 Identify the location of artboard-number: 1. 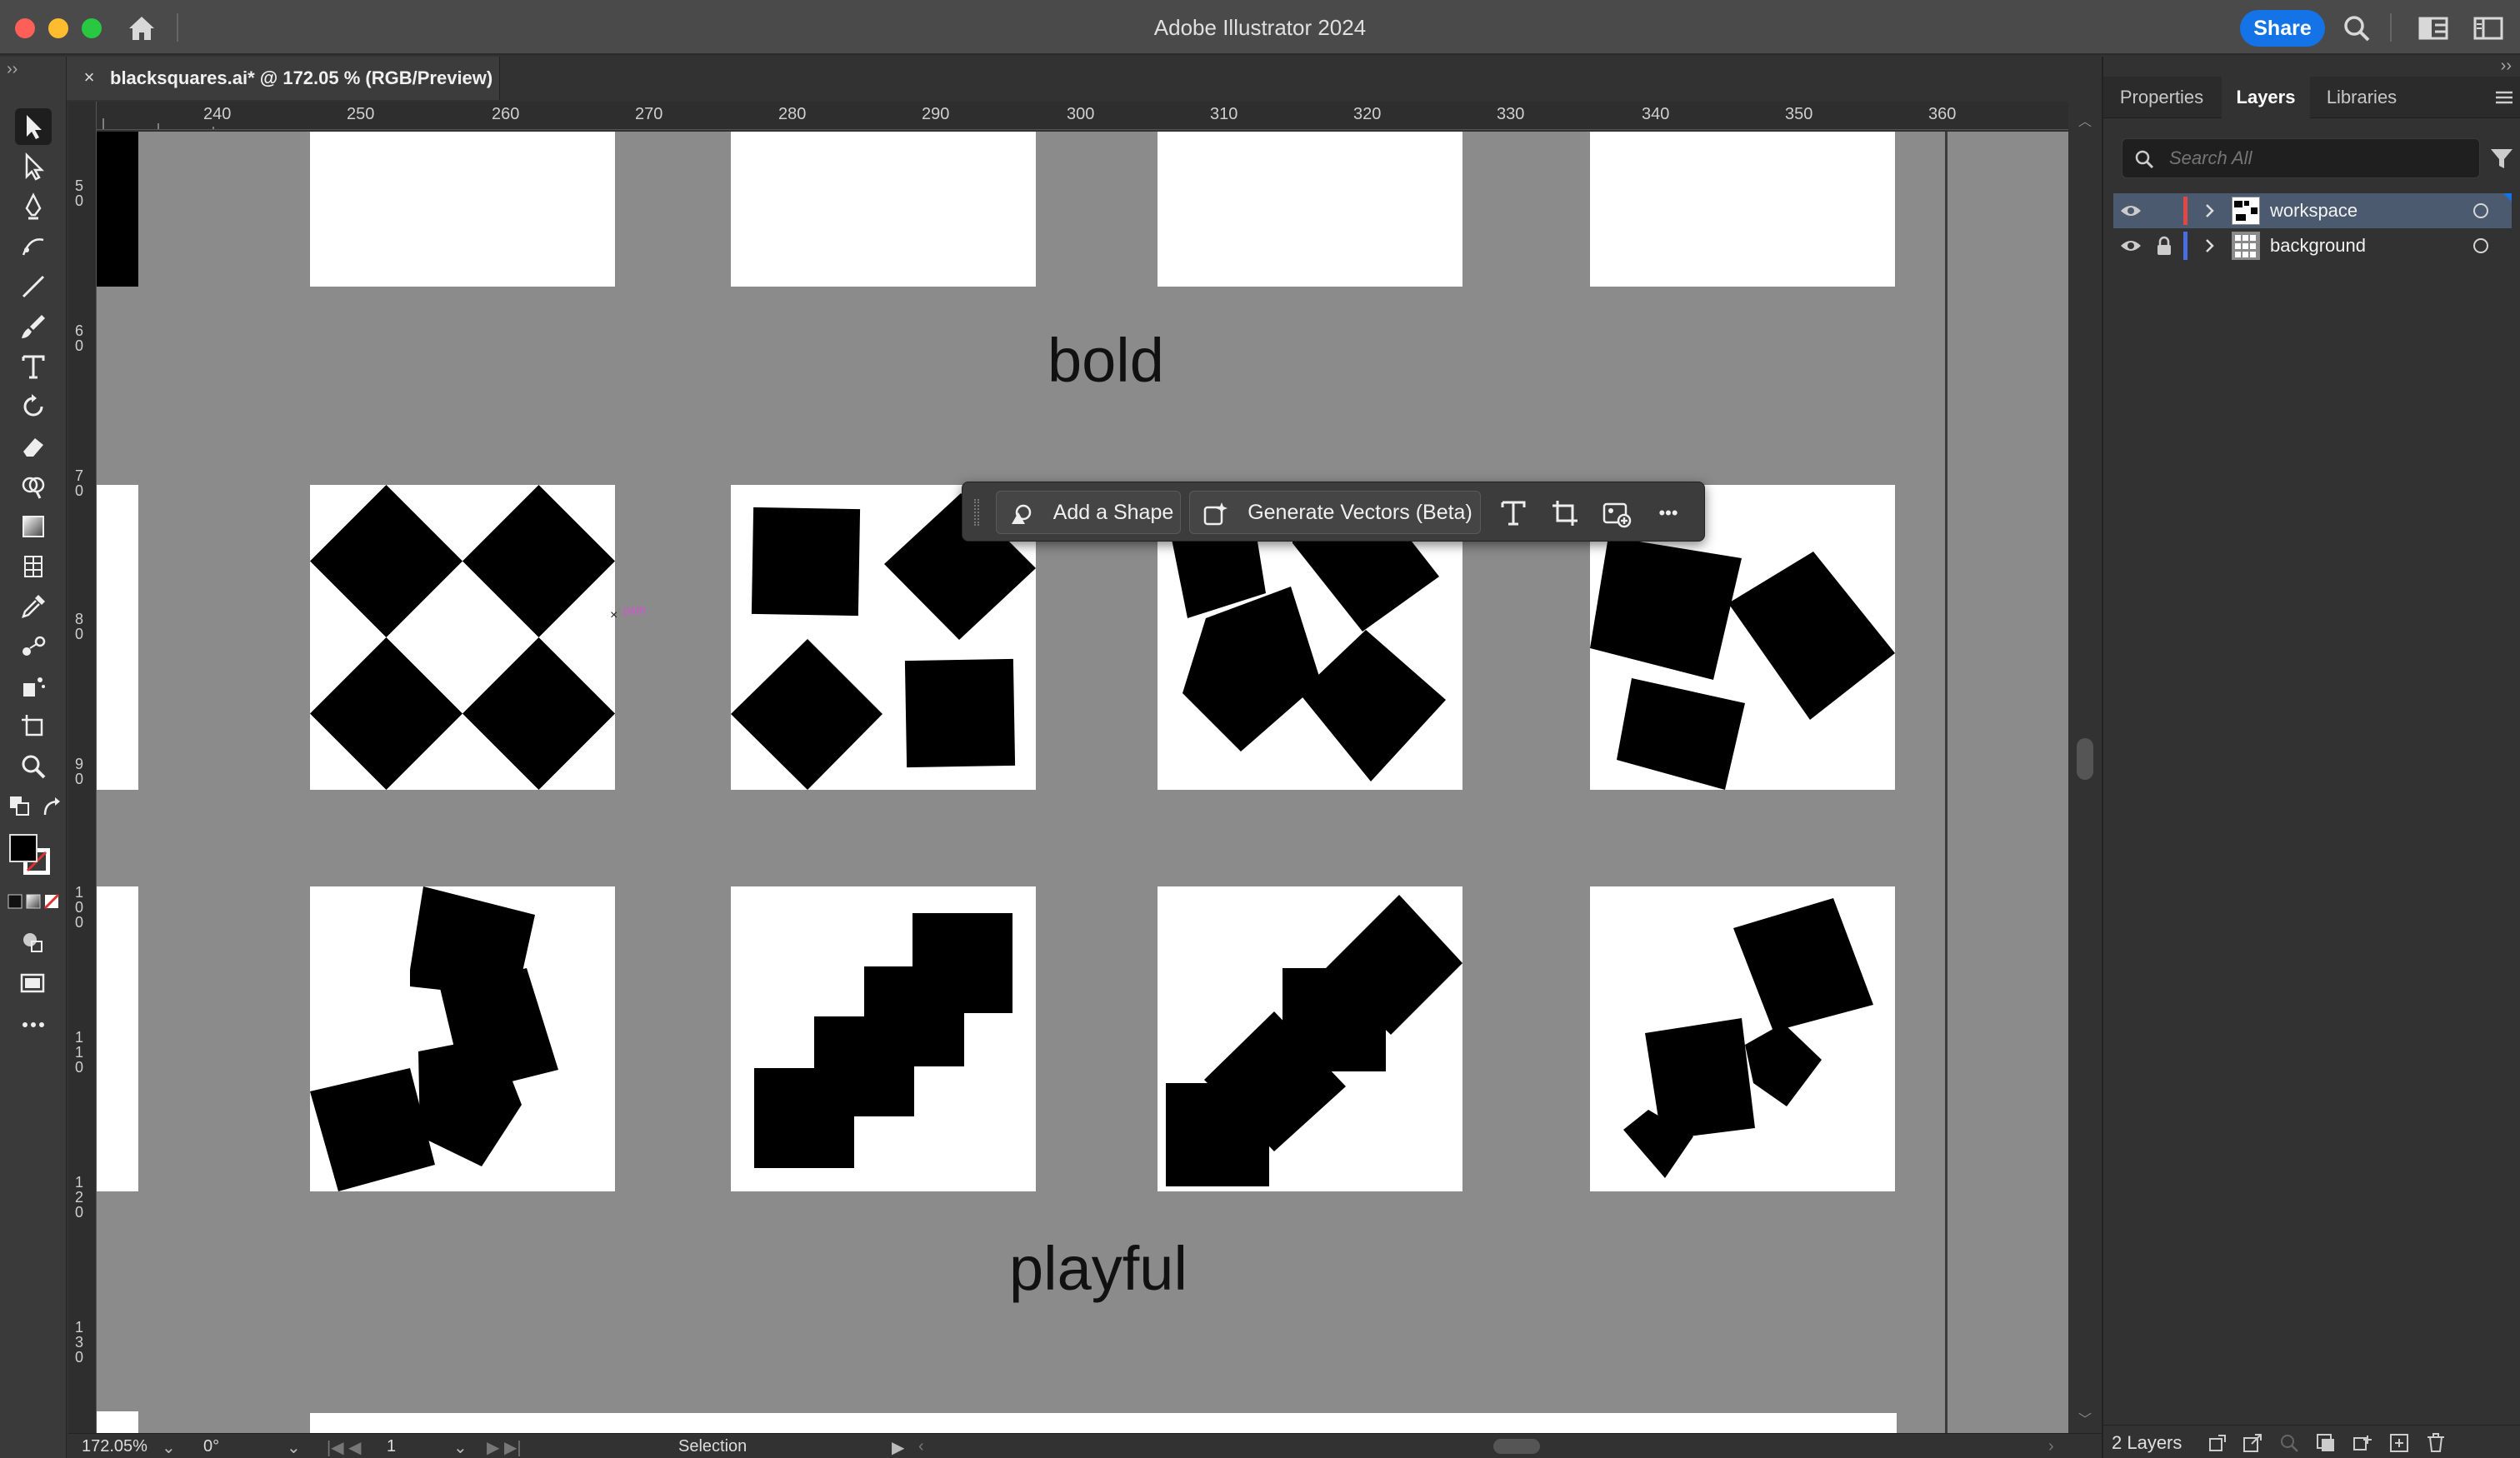
(391, 1446).